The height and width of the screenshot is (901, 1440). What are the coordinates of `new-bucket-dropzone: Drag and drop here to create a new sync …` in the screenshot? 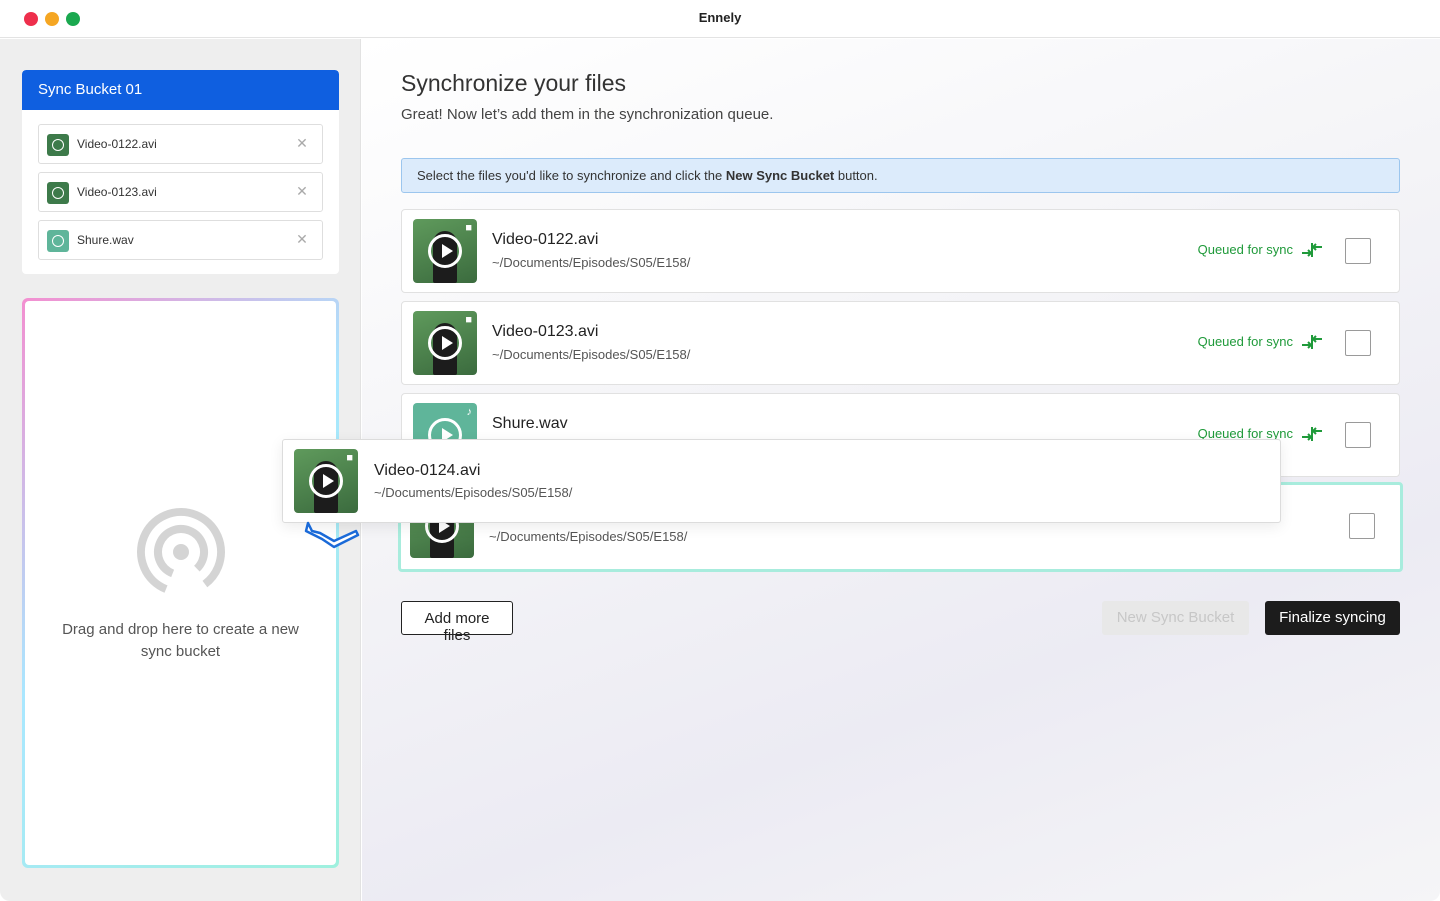 It's located at (180, 583).